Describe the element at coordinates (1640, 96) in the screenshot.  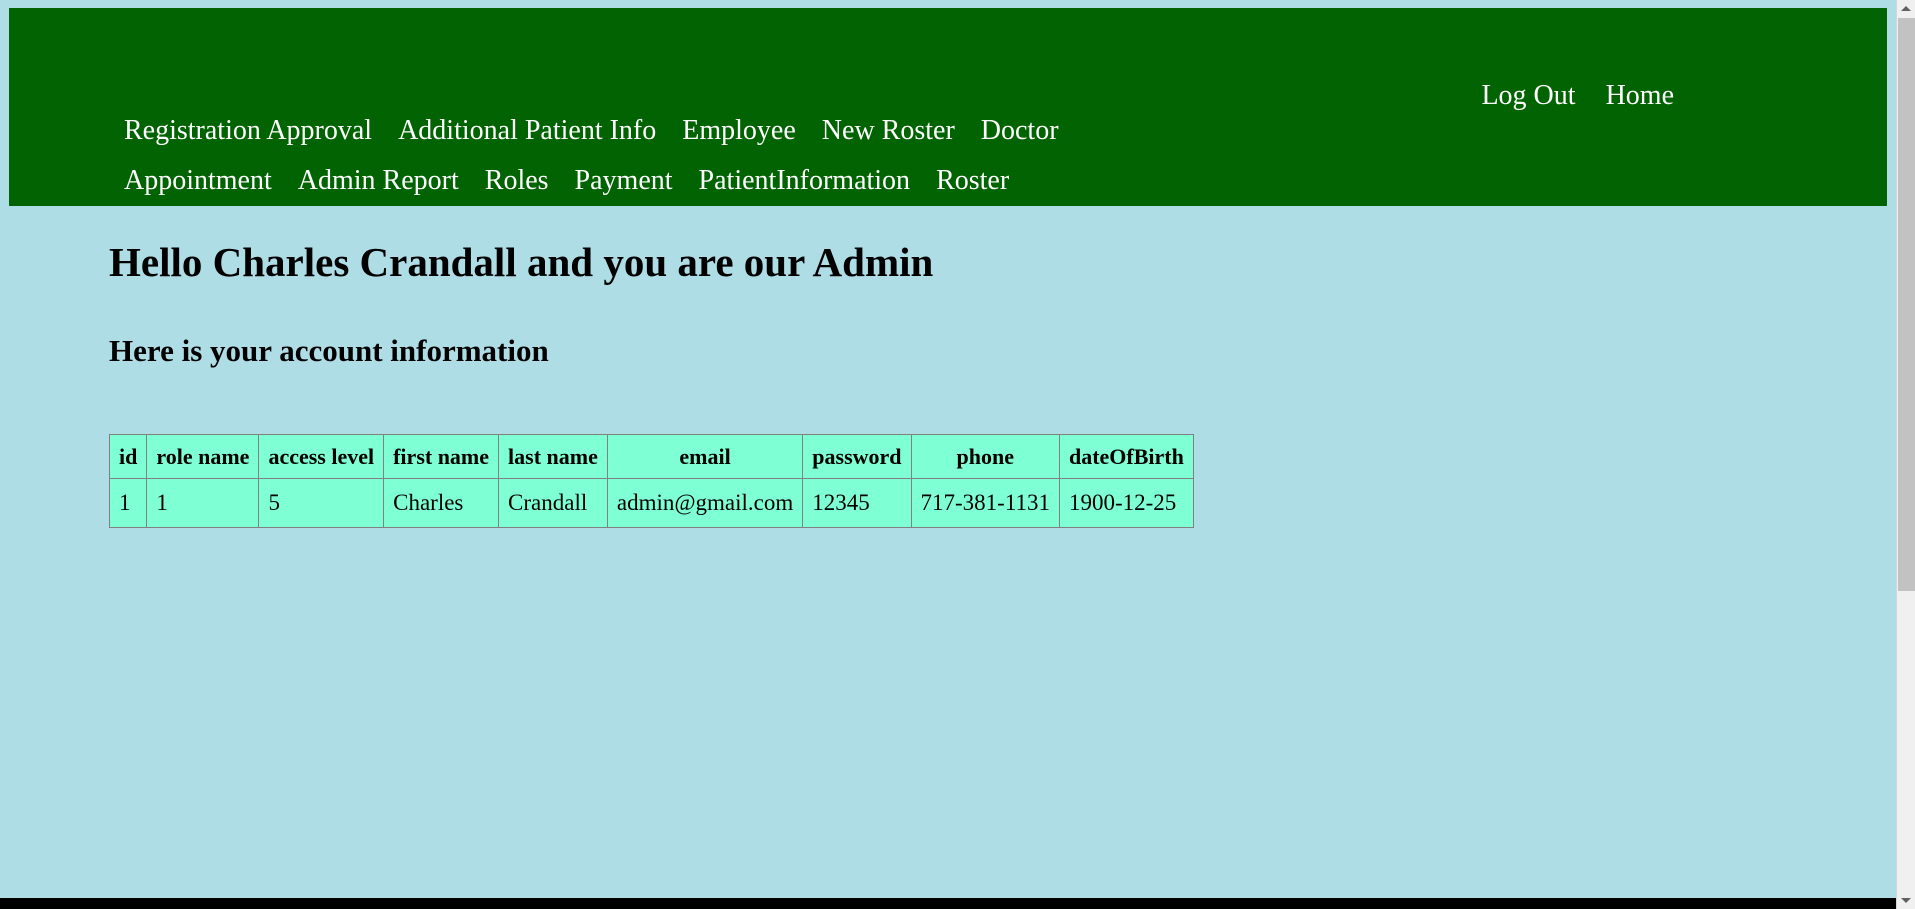
I see `nav-link-home: Home` at that location.